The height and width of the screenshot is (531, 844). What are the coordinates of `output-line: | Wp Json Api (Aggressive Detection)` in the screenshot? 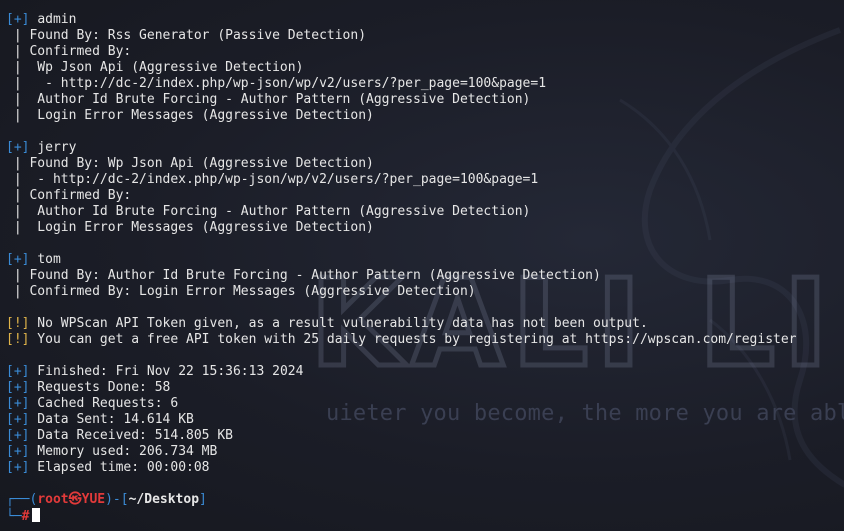 It's located at (155, 67).